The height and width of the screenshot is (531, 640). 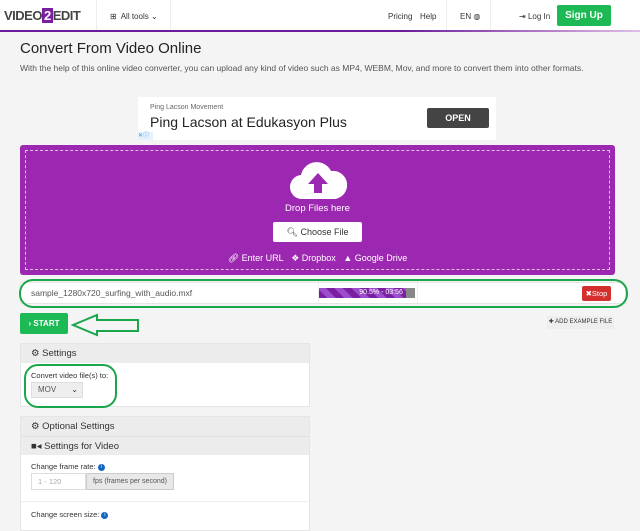 I want to click on optional-settings-title: Optional Settings, so click(x=78, y=426).